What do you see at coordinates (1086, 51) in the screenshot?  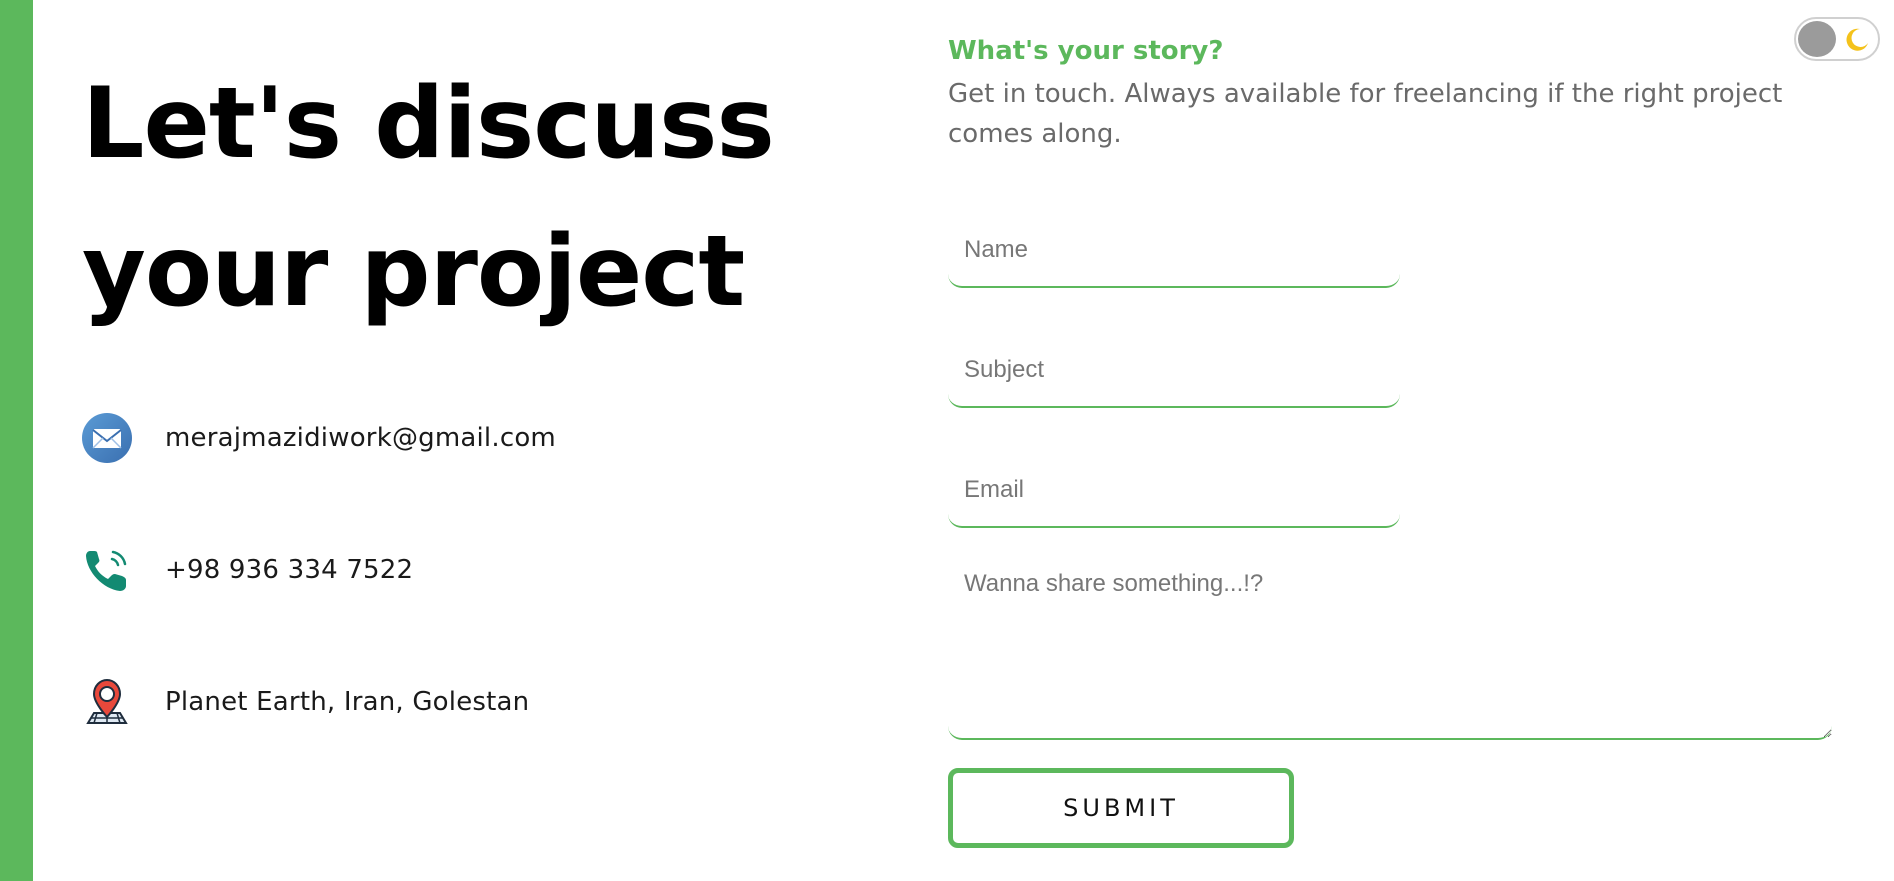 I see `story-title: What's your story?` at bounding box center [1086, 51].